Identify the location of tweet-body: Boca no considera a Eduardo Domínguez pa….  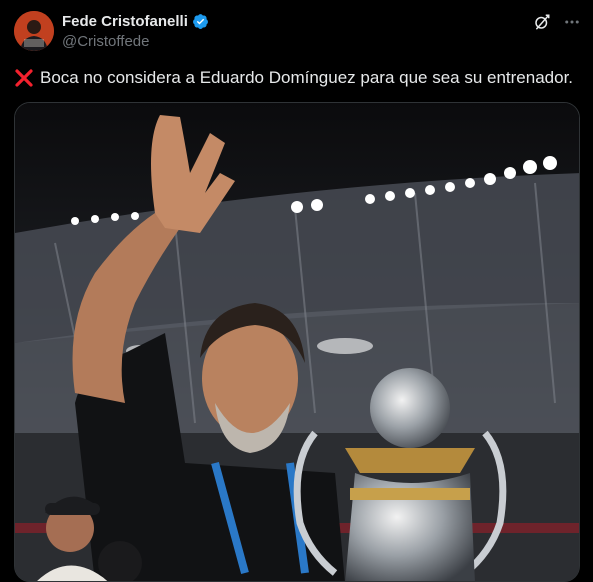
(298, 78).